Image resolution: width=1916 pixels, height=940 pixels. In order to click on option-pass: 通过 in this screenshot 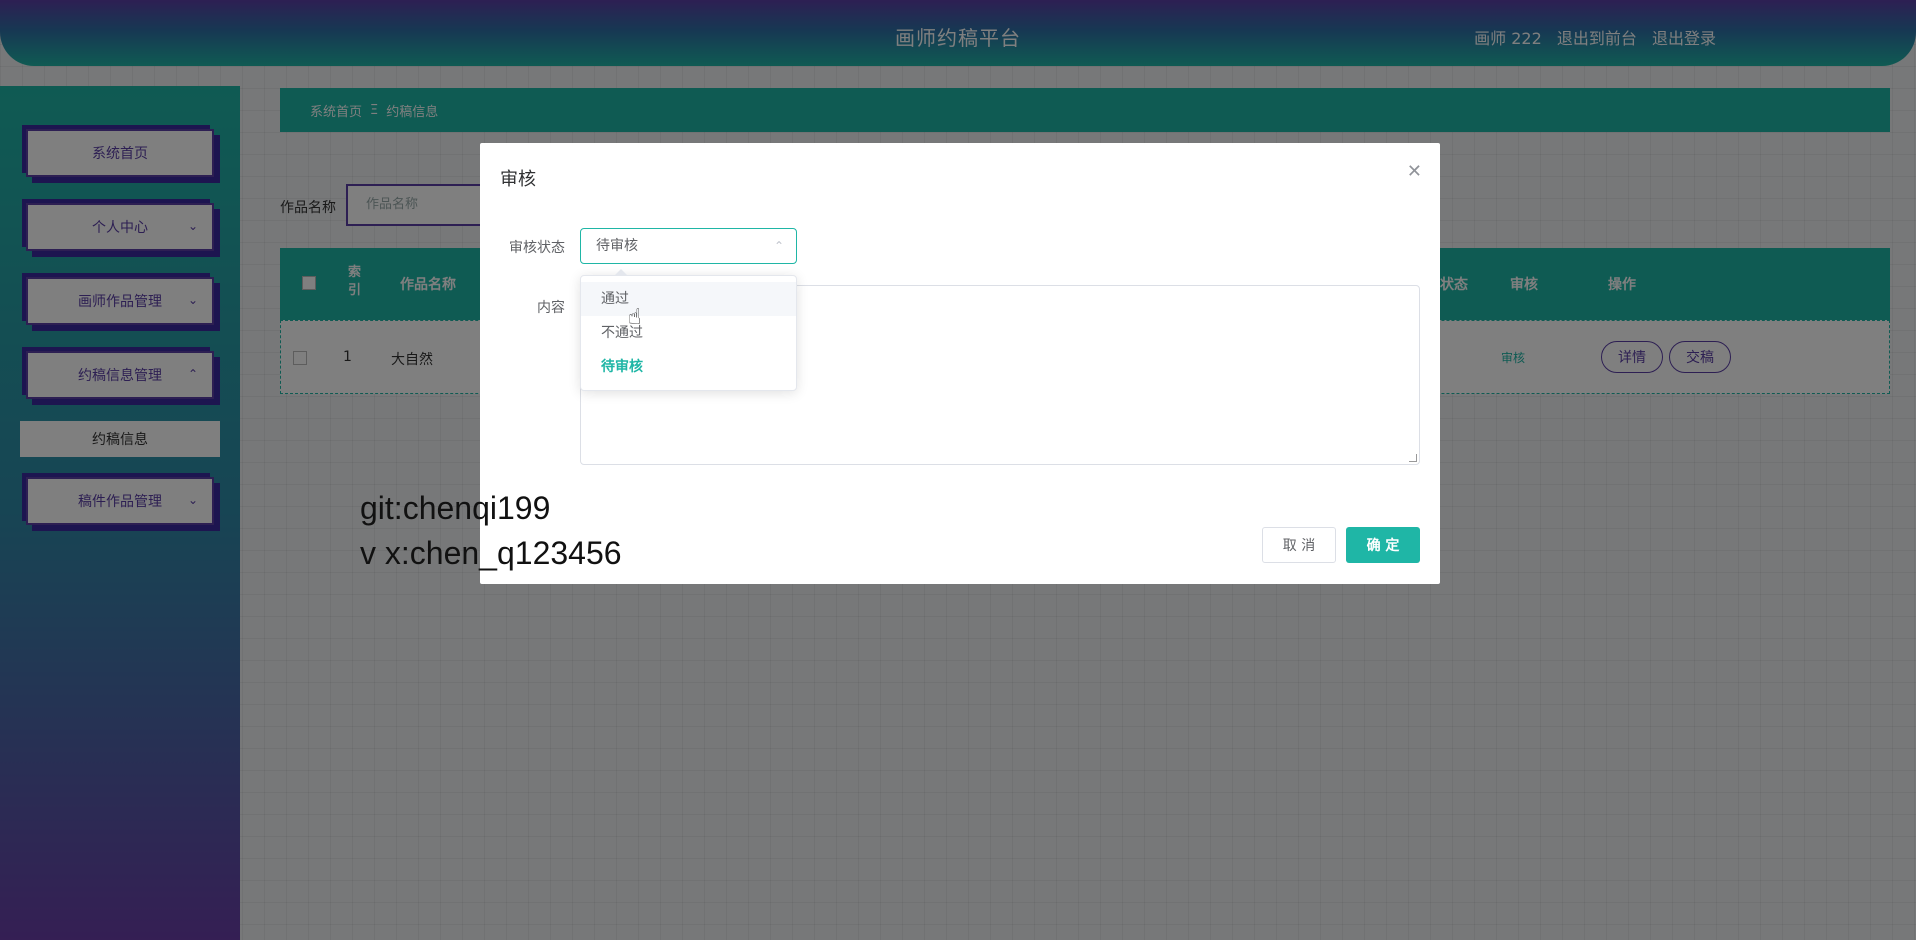, I will do `click(688, 299)`.